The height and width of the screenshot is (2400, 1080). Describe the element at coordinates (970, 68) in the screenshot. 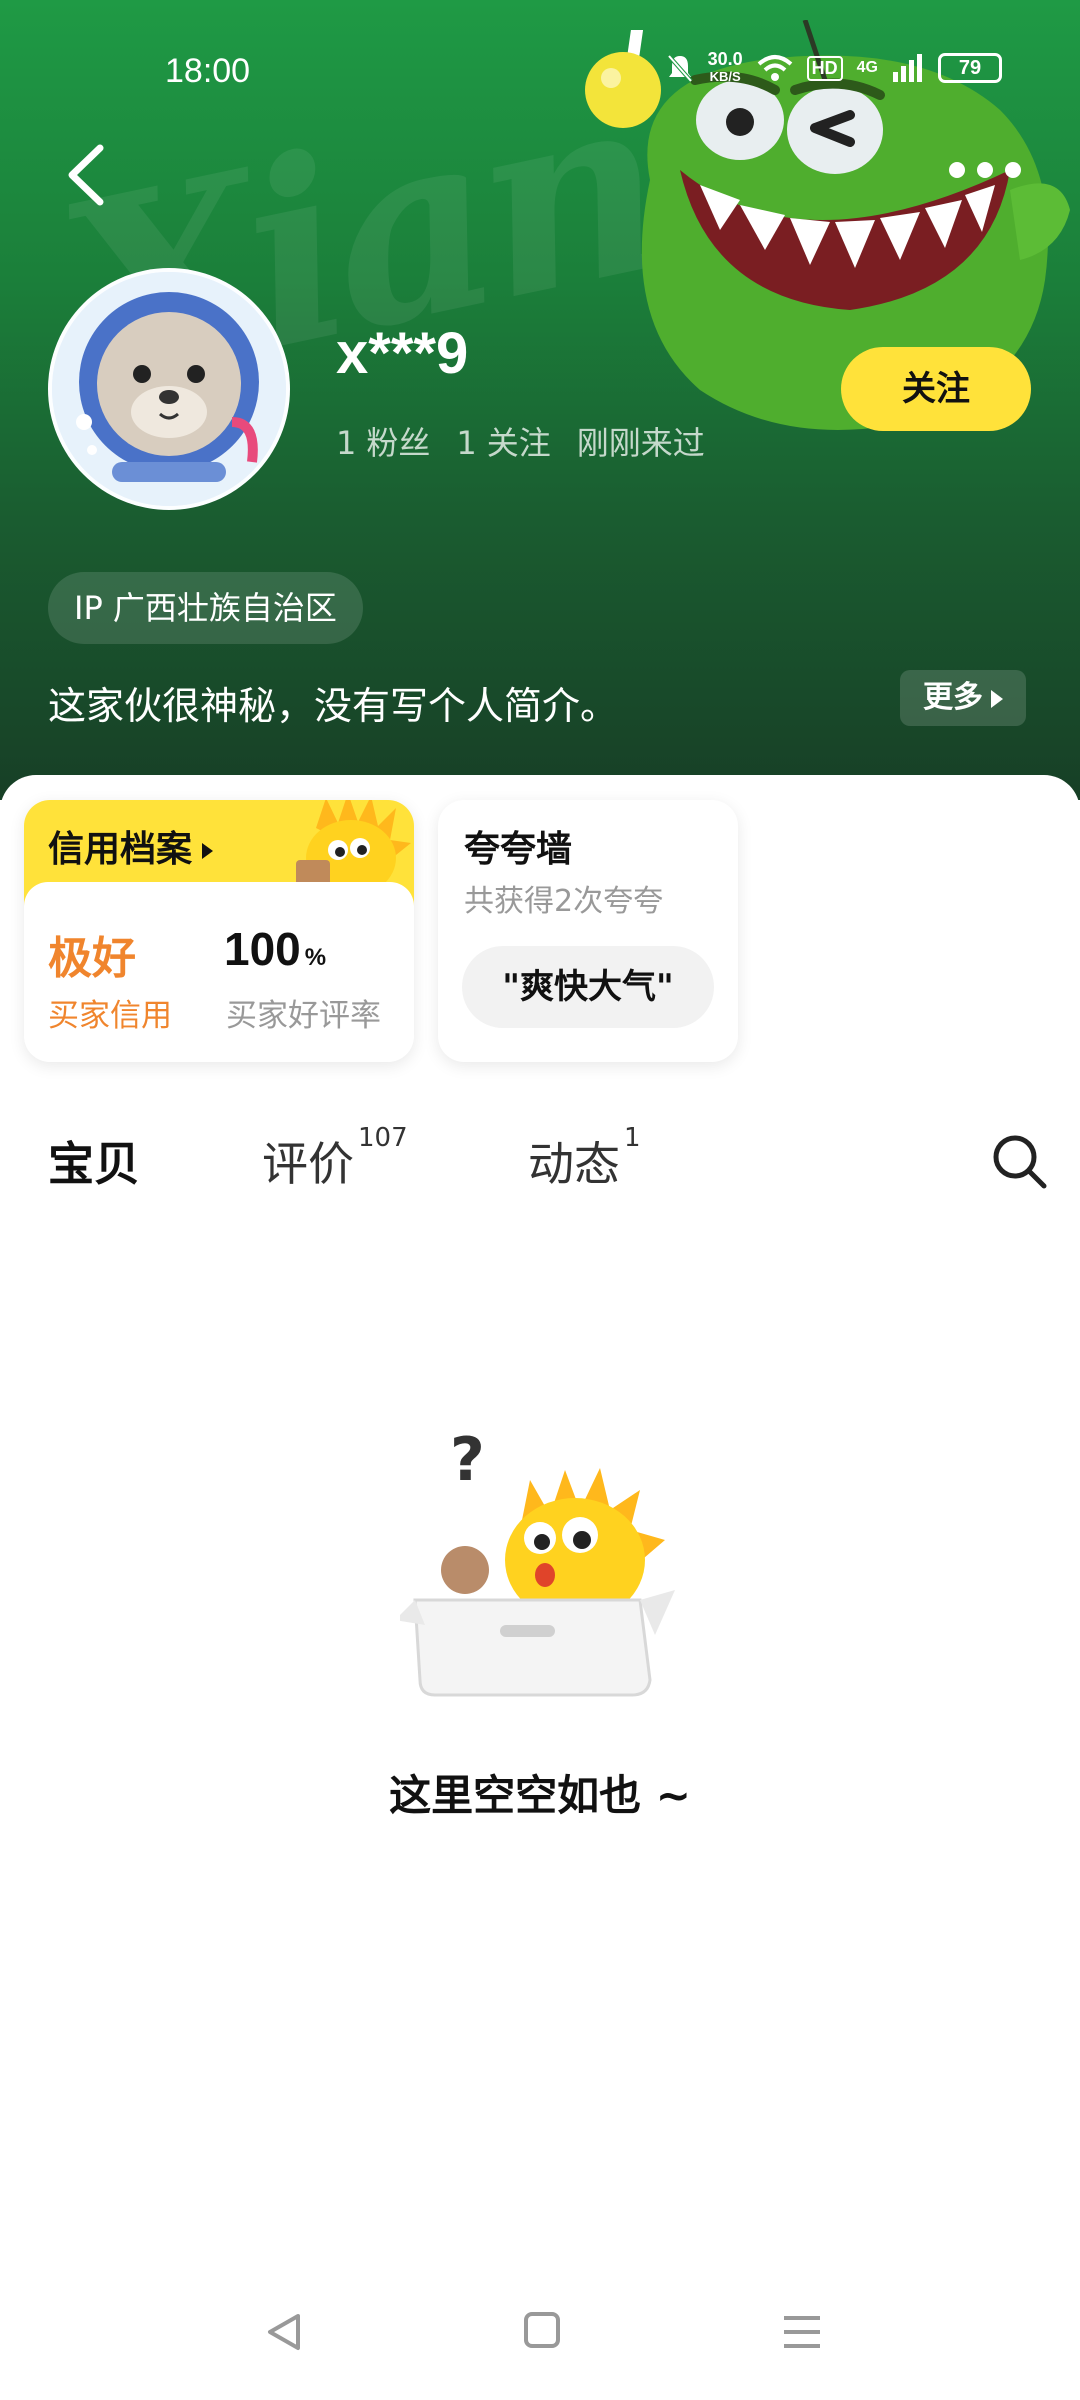

I see `battery-indicator: 79` at that location.